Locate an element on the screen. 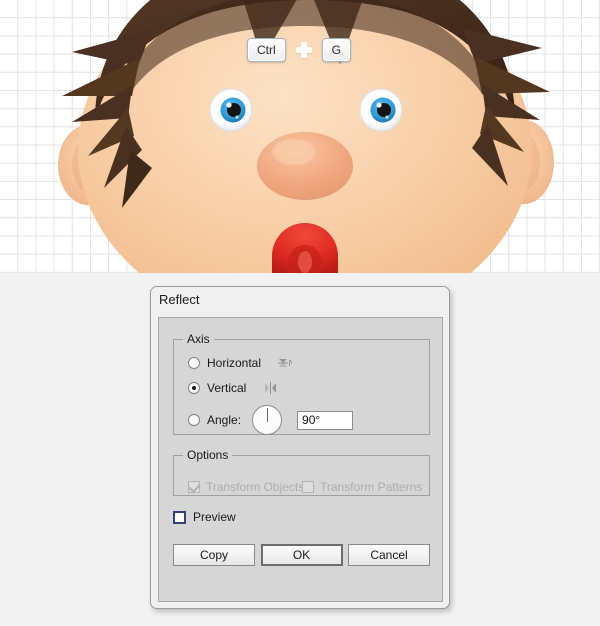 The width and height of the screenshot is (600, 626). radio-horizontal-label: Horizontal is located at coordinates (234, 363).